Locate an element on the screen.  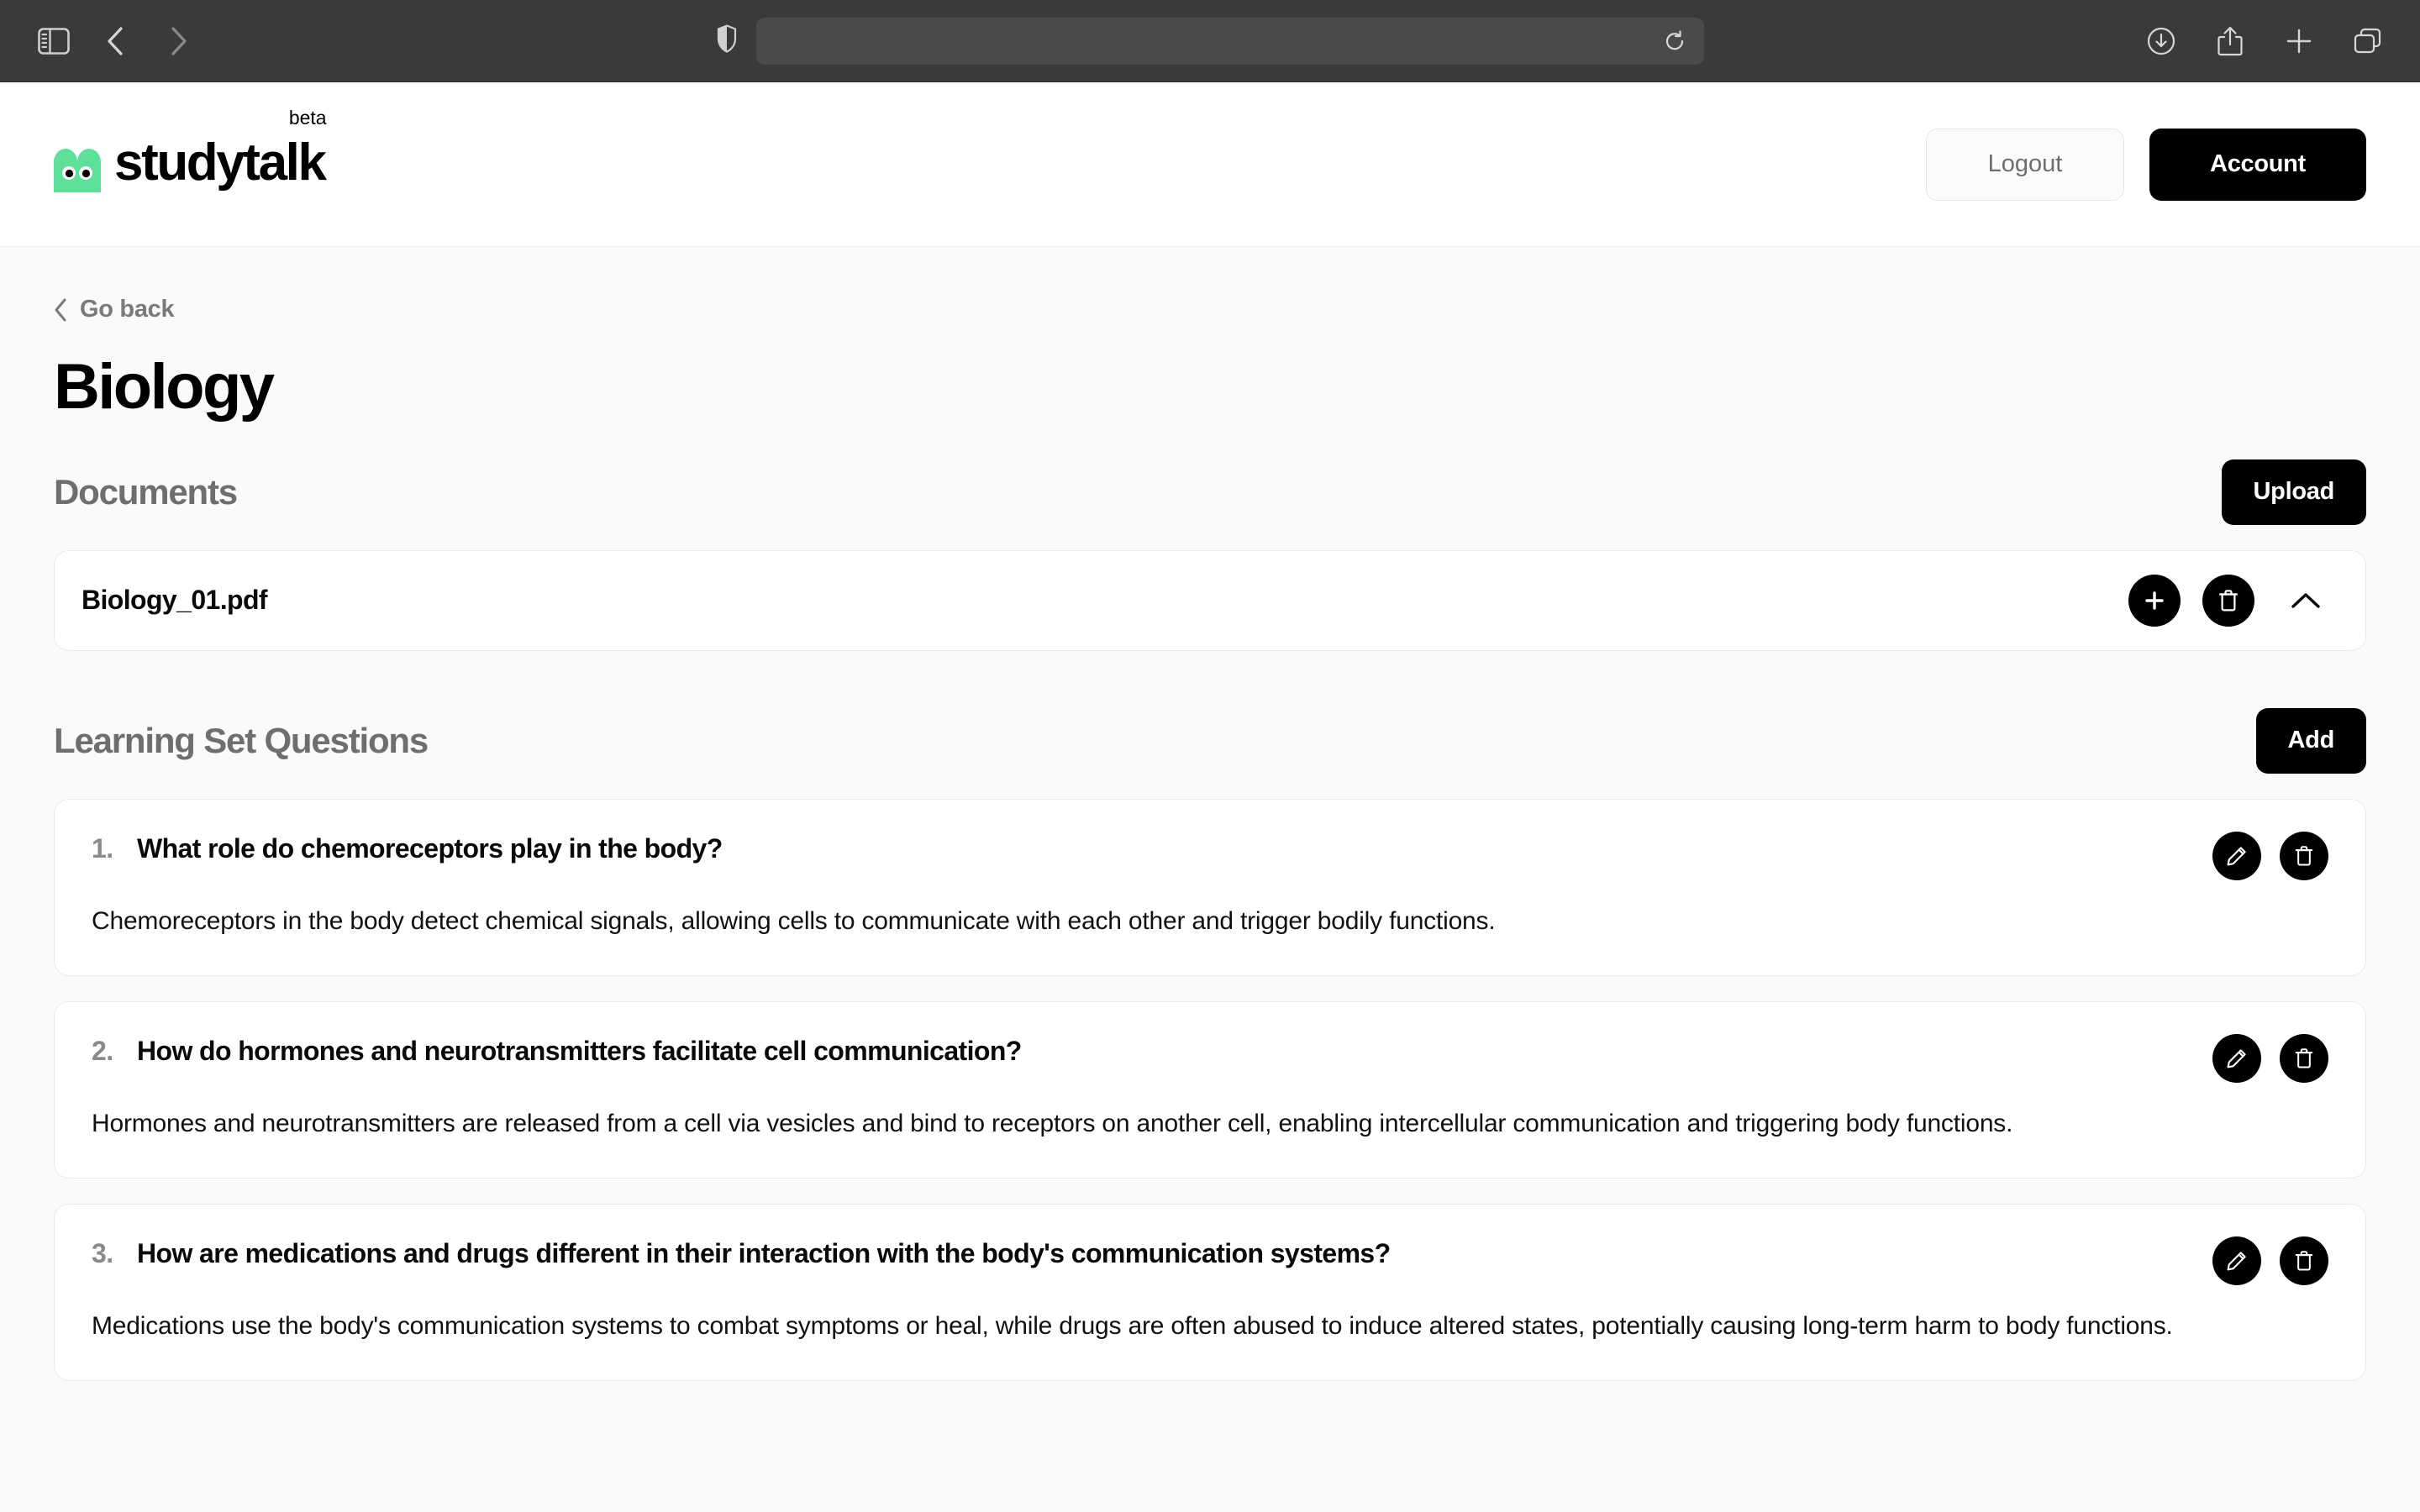
document-name: Biology_01.pdf is located at coordinates (175, 600).